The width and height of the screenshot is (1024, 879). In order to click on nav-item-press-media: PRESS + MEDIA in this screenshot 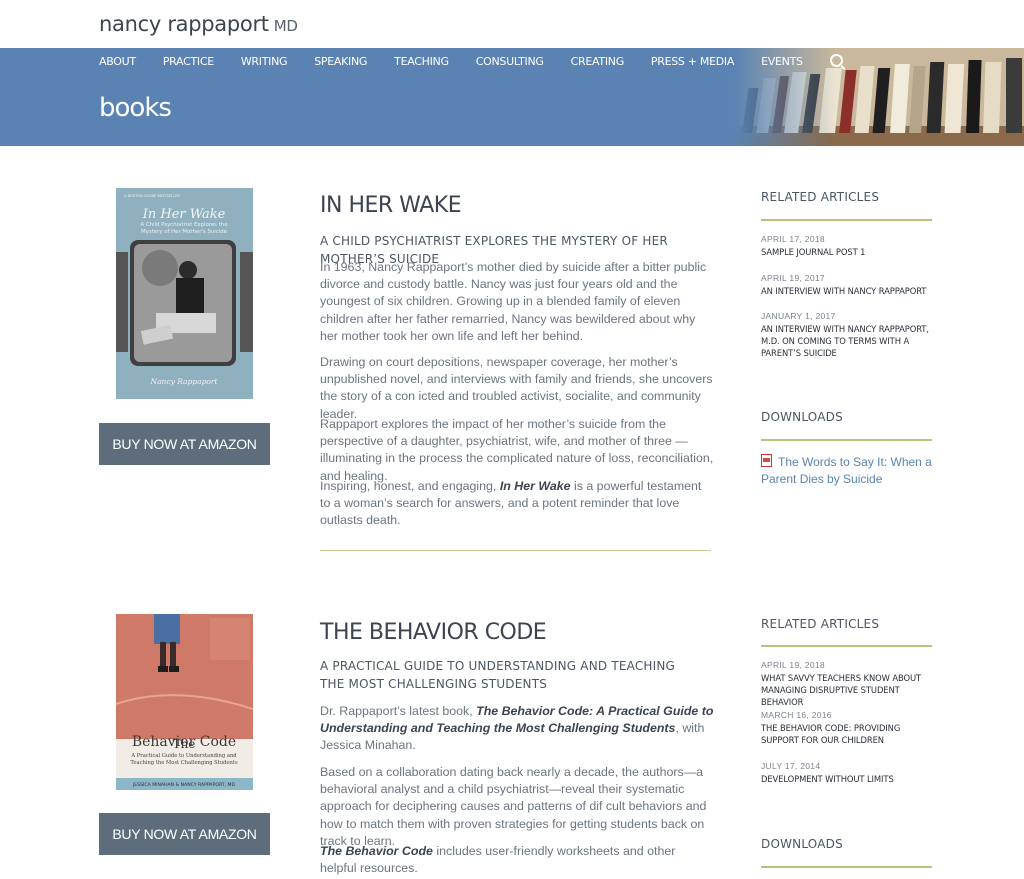, I will do `click(692, 61)`.